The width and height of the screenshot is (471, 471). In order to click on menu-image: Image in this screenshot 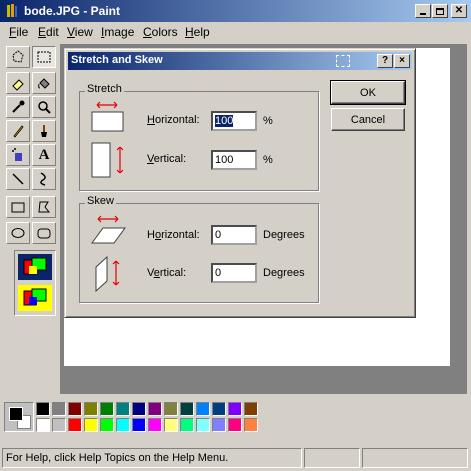, I will do `click(117, 32)`.